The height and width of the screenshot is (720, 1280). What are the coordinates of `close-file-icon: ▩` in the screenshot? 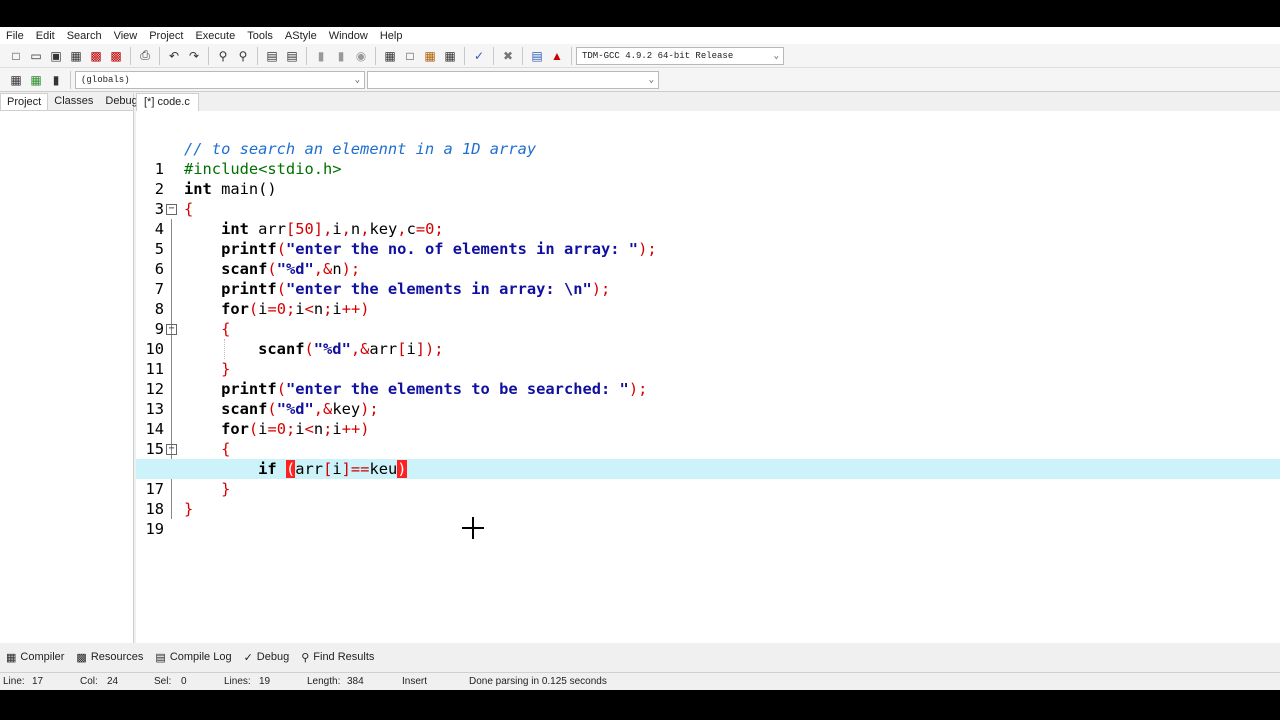 It's located at (96, 56).